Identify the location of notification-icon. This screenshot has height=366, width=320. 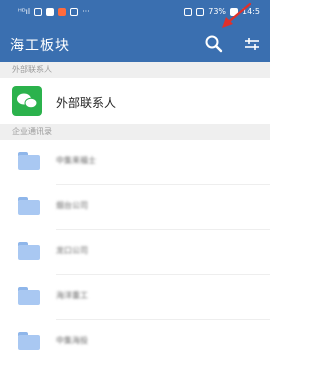
(38, 11).